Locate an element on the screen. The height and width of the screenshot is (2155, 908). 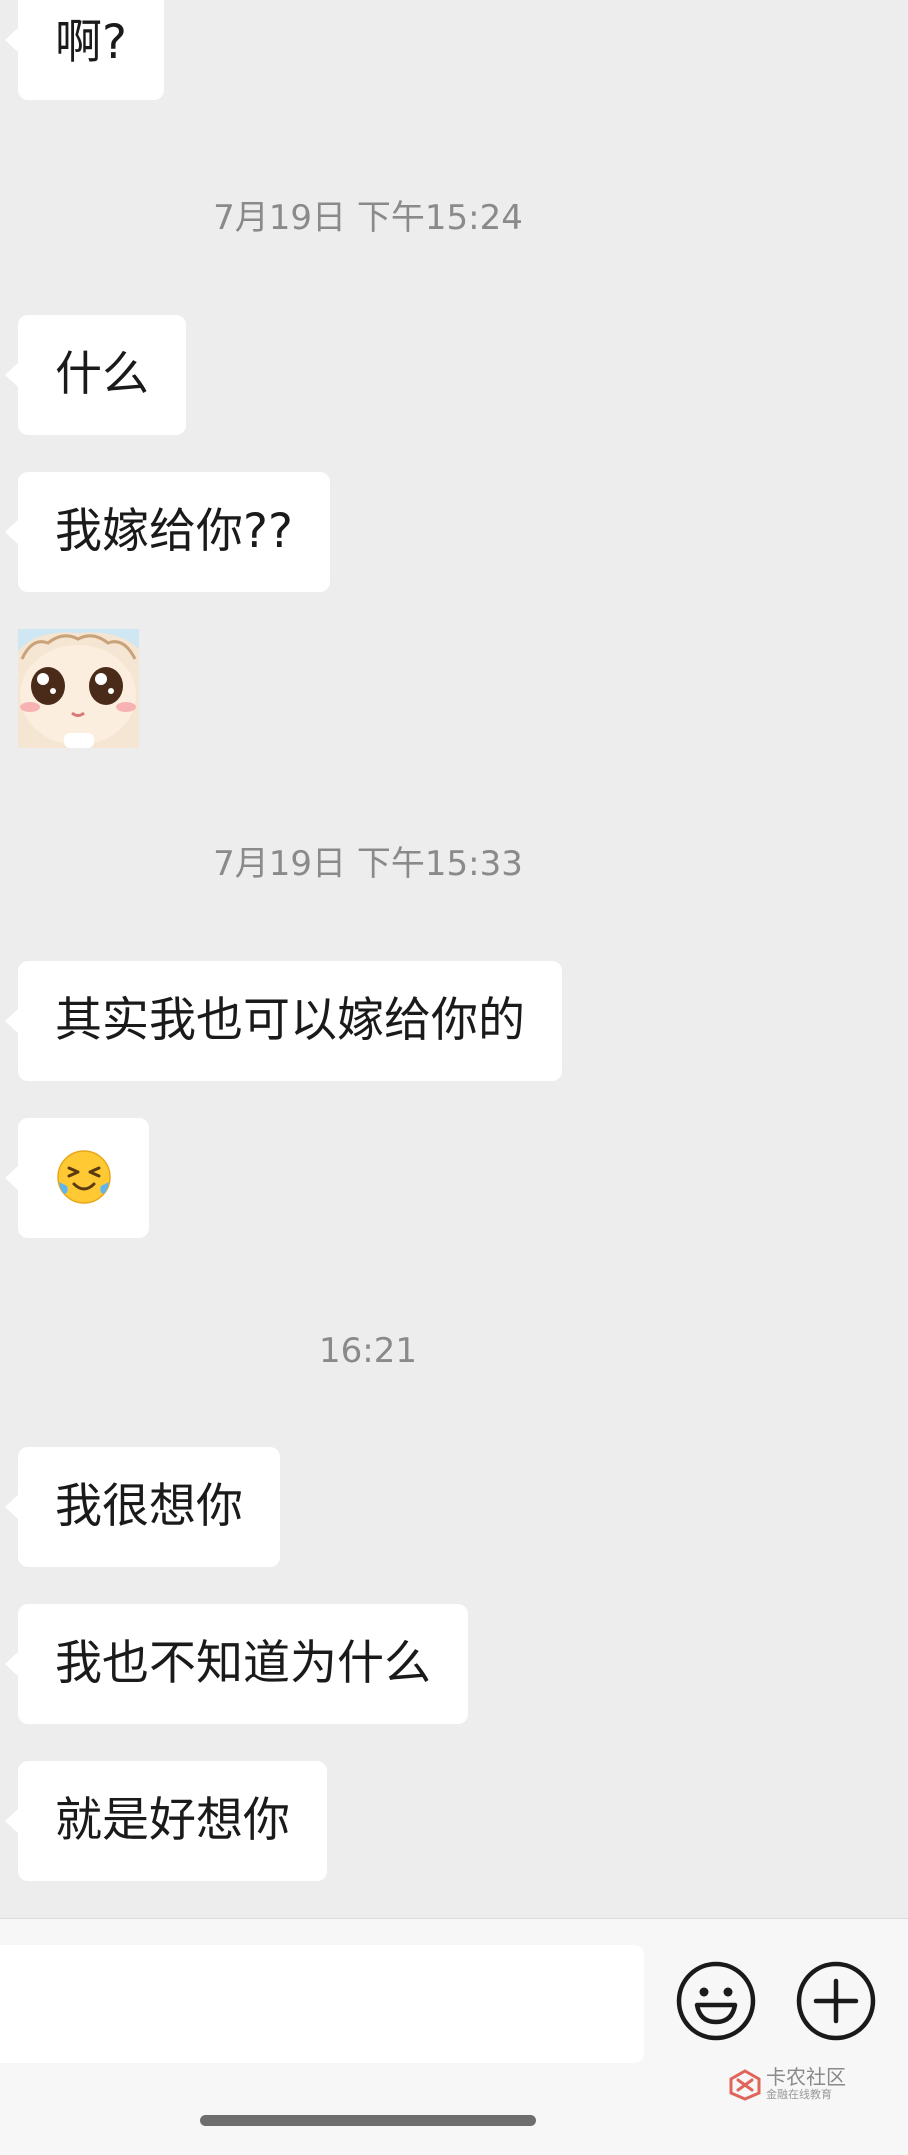
message-bubble-received: 啊? is located at coordinates (84, 50).